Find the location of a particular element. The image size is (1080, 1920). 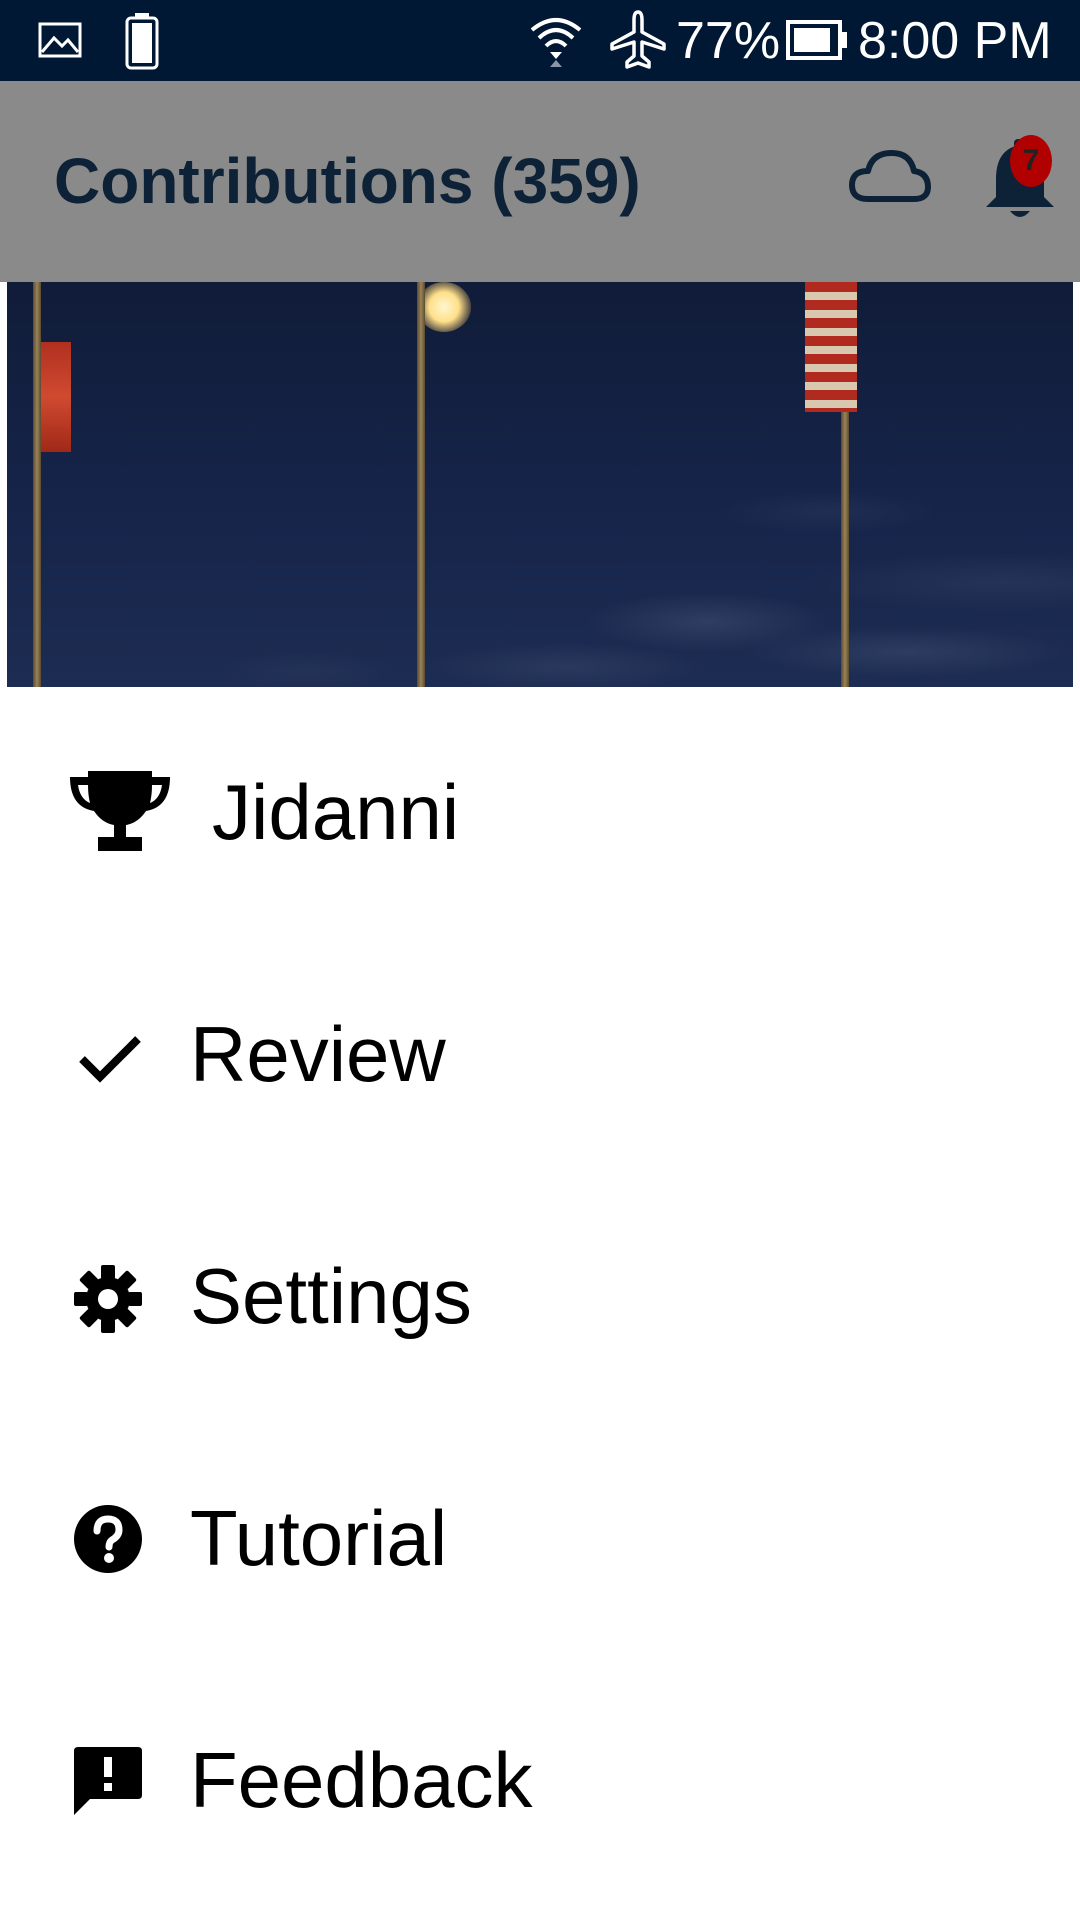

menu-item-feedback: Feedback is located at coordinates (540, 1776).